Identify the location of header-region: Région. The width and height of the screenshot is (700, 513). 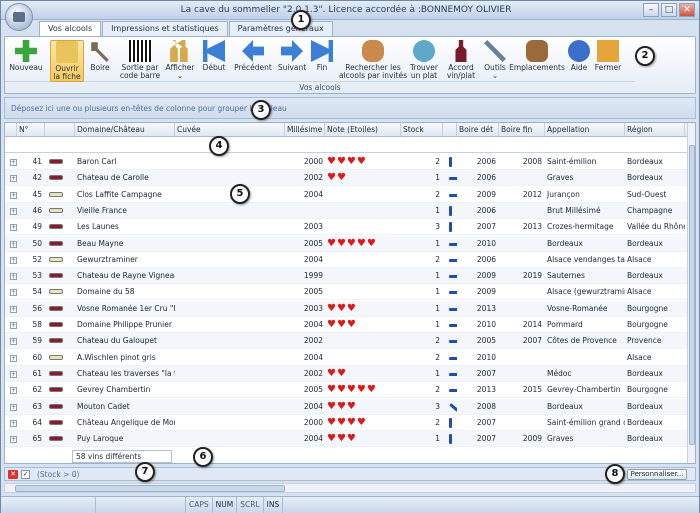
(655, 130).